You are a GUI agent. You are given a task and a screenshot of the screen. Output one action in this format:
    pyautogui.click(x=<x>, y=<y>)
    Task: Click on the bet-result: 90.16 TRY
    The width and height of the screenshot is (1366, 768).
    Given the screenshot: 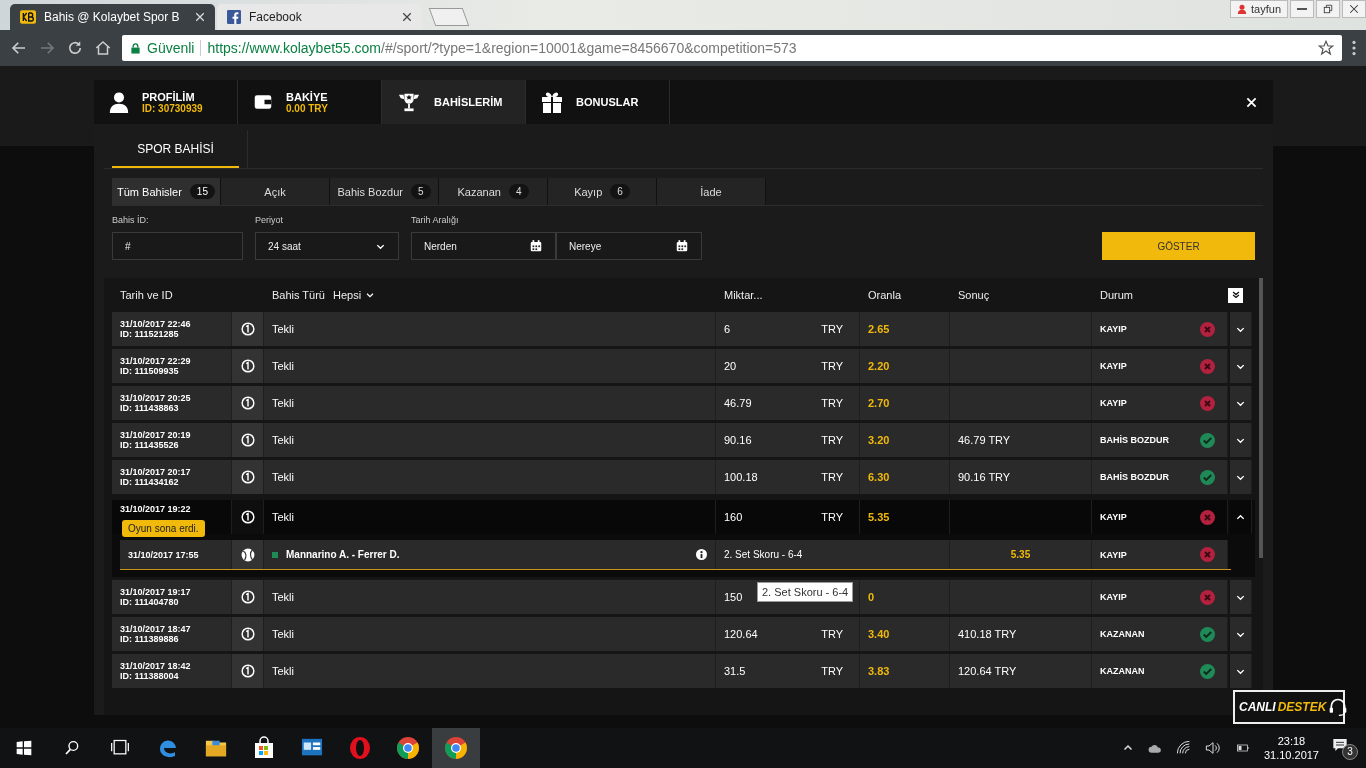 What is the action you would take?
    pyautogui.click(x=984, y=477)
    